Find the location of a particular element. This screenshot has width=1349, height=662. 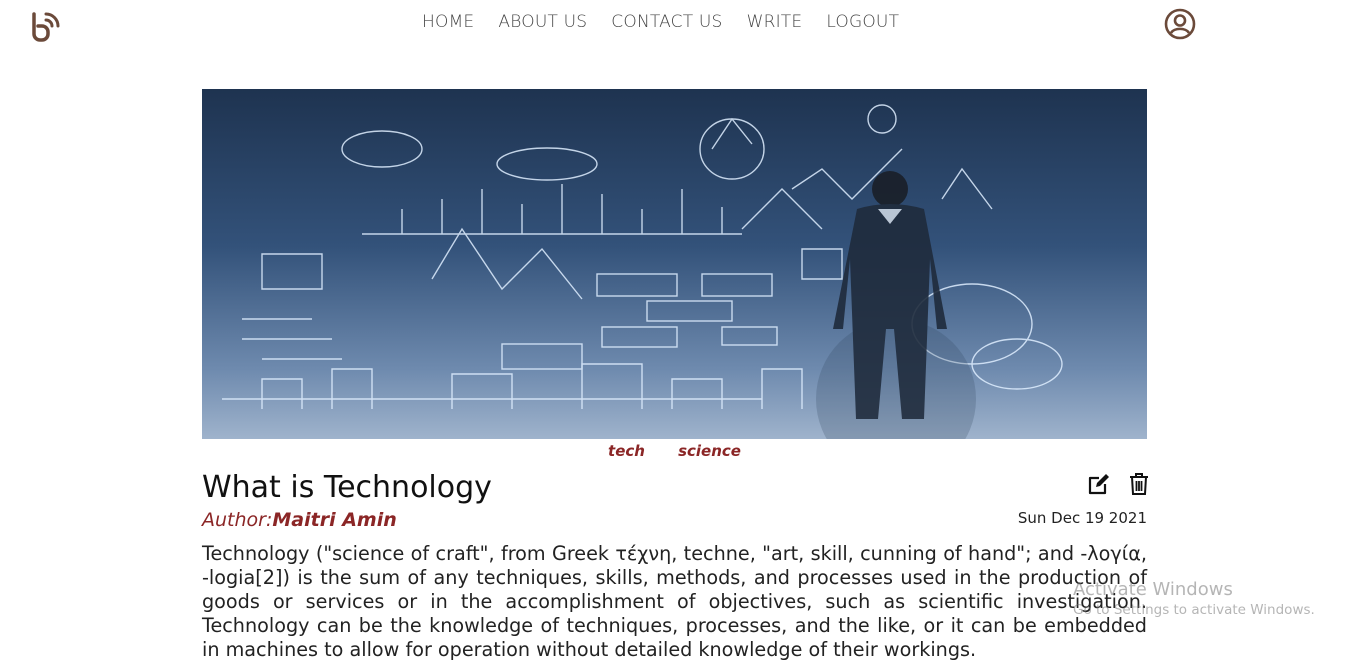

watermark-subtitle: Go to Settings to activate Windows. is located at coordinates (1194, 610).